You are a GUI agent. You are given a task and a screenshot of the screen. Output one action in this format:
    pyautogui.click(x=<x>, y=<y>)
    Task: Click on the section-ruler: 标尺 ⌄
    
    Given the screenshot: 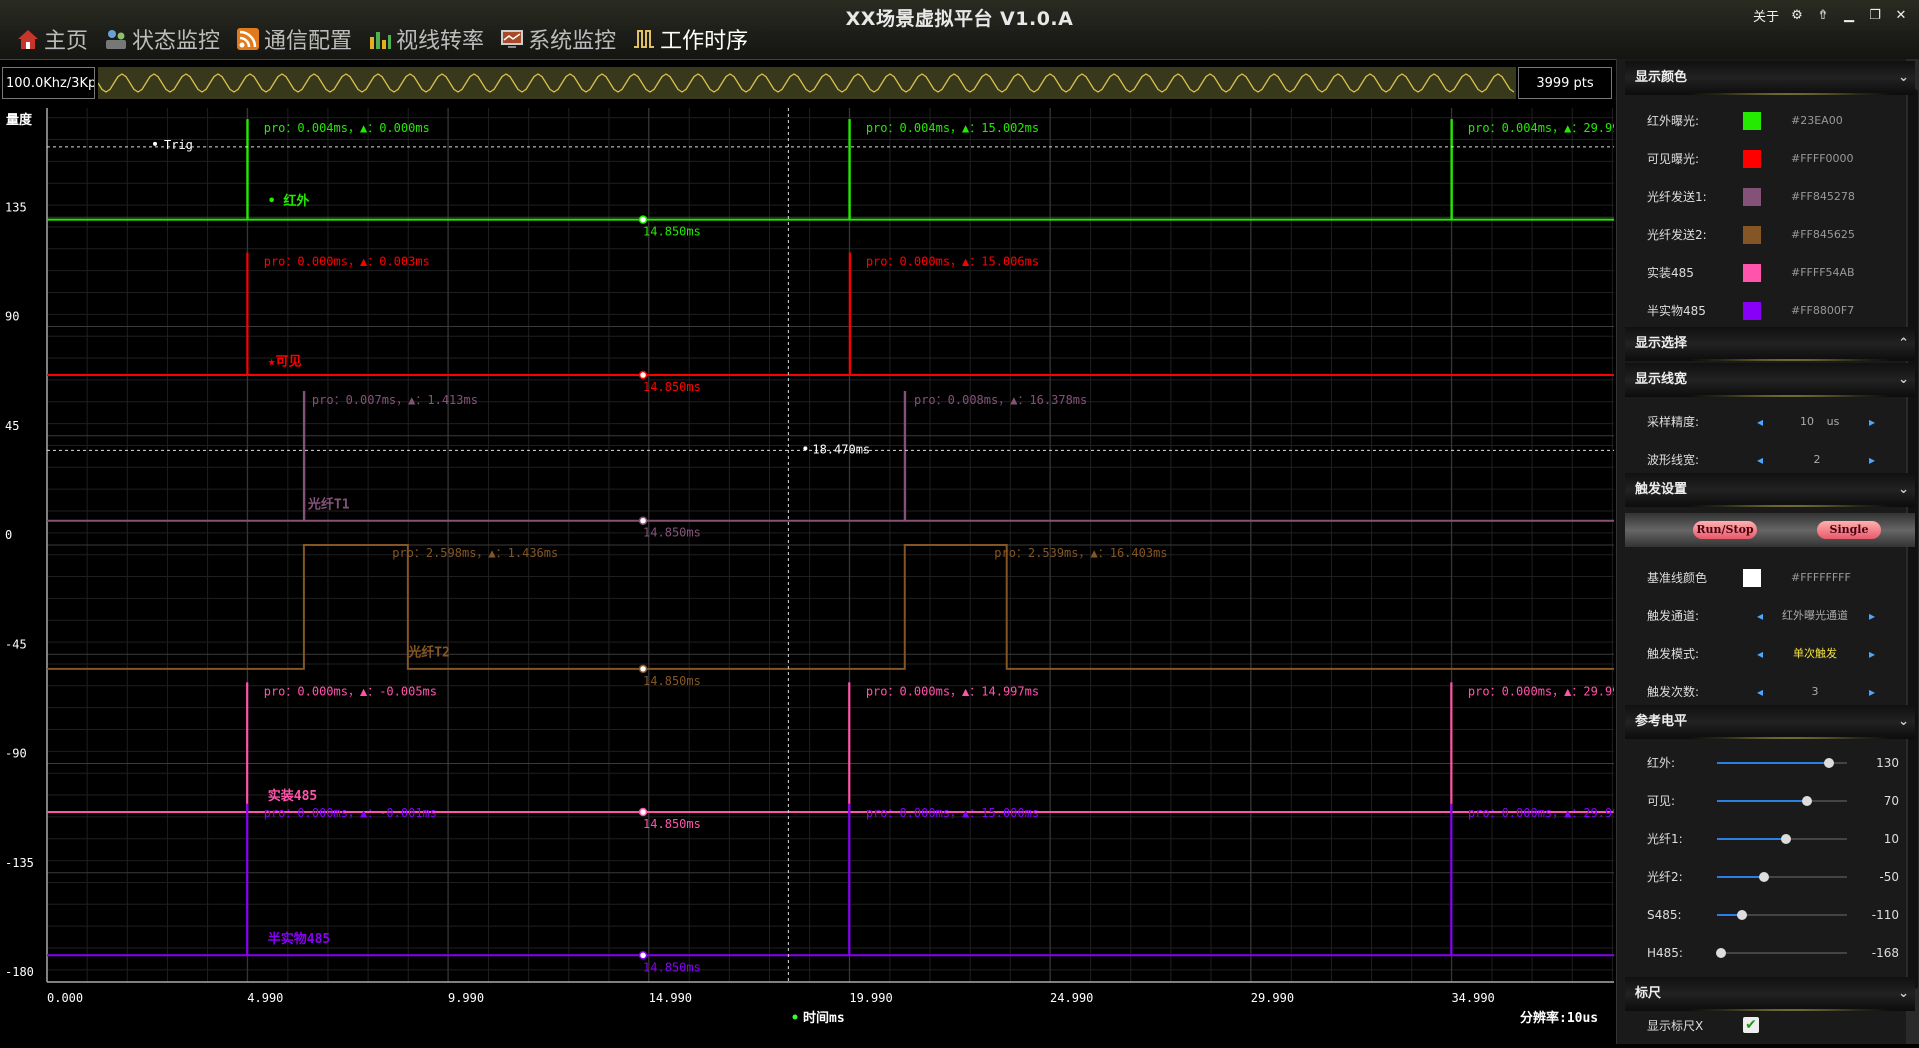 What is the action you would take?
    pyautogui.click(x=1770, y=994)
    